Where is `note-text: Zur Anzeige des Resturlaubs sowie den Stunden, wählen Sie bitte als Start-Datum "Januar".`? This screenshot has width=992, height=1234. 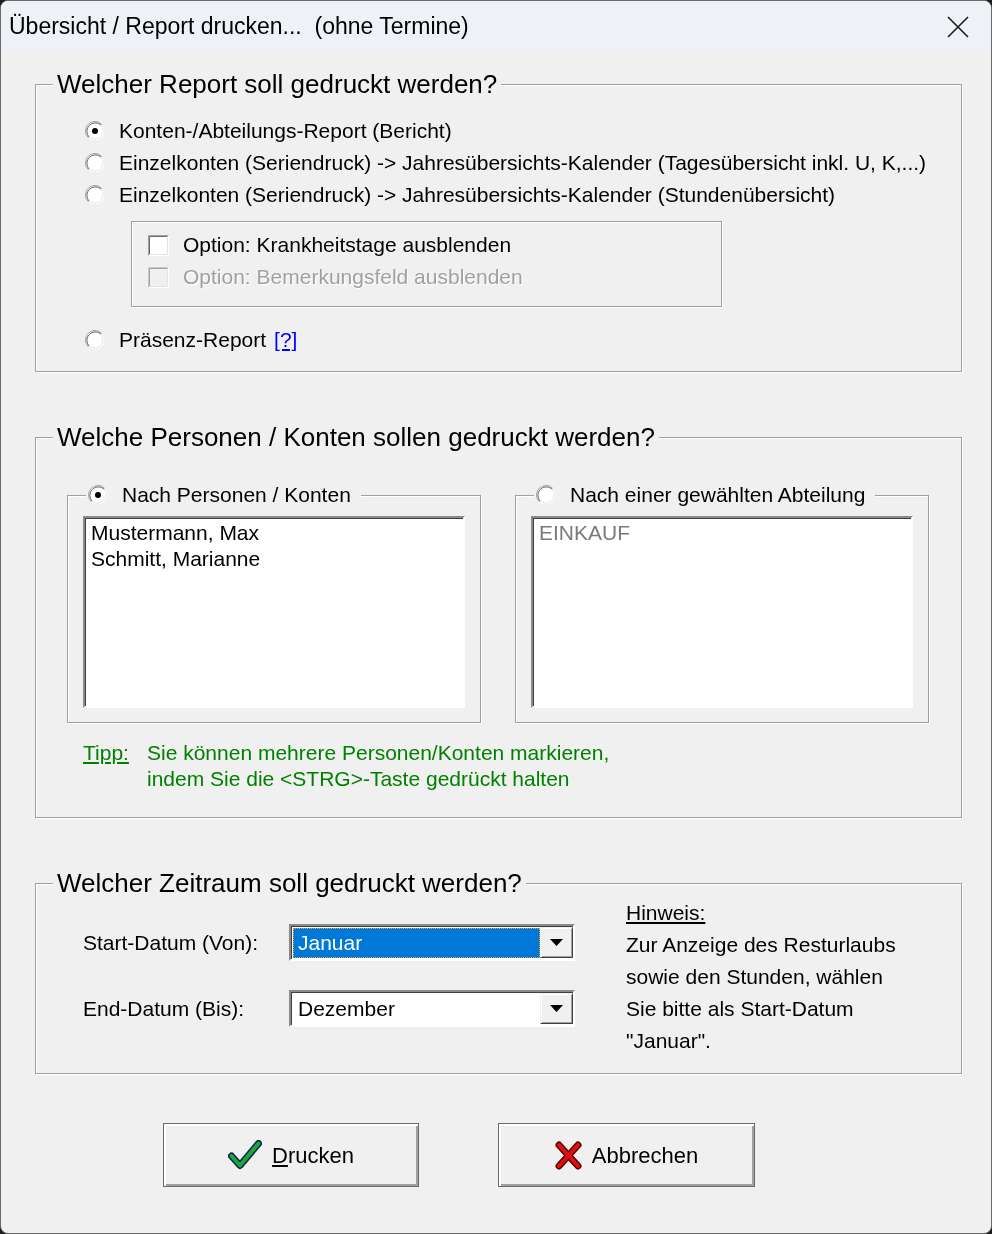
note-text: Zur Anzeige des Resturlaubs sowie den Stunden, wählen Sie bitte als Start-Datum "Januar". is located at coordinates (761, 993).